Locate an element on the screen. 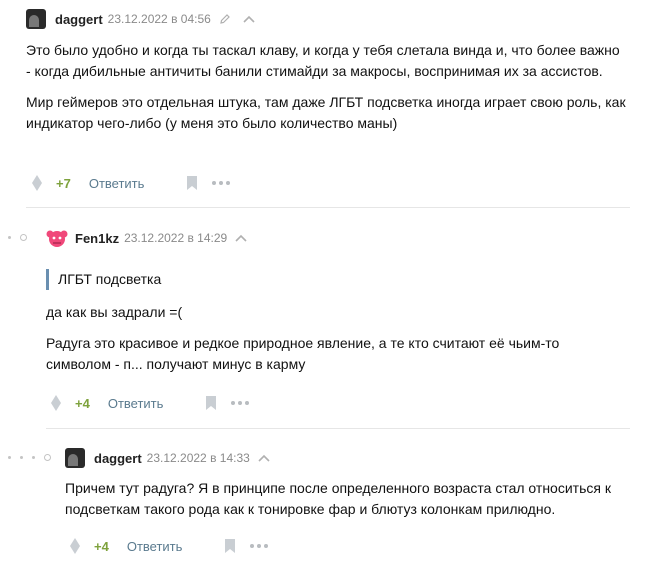 The width and height of the screenshot is (650, 565). rating-value: +7 is located at coordinates (63, 183).